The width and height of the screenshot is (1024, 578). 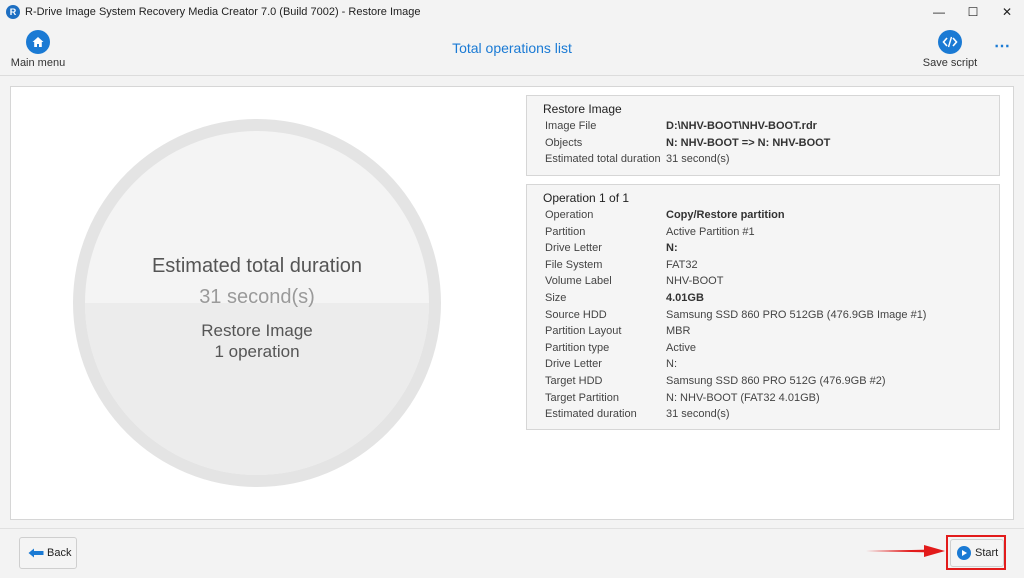 What do you see at coordinates (583, 331) in the screenshot?
I see `detail-label: Partition Layout` at bounding box center [583, 331].